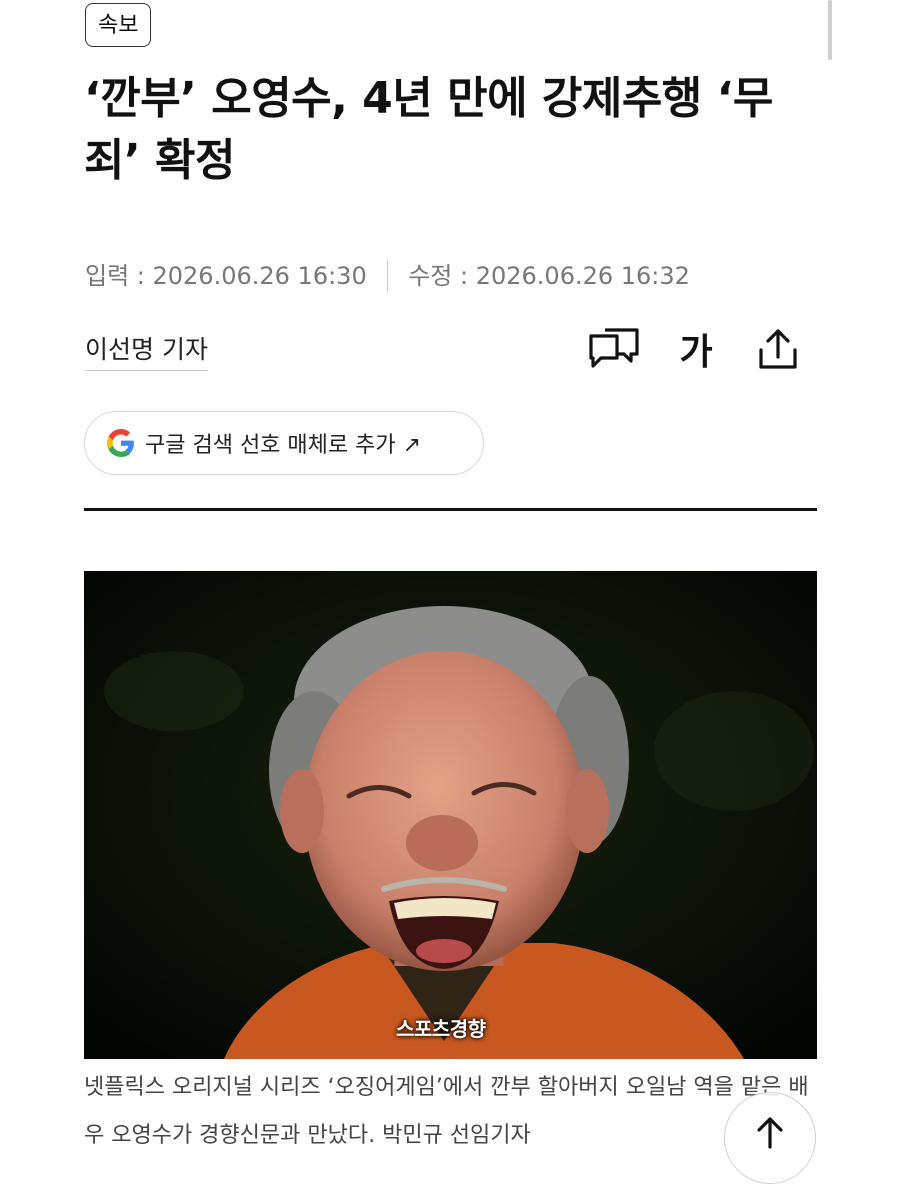  Describe the element at coordinates (830, 30) in the screenshot. I see `scrollbar` at that location.